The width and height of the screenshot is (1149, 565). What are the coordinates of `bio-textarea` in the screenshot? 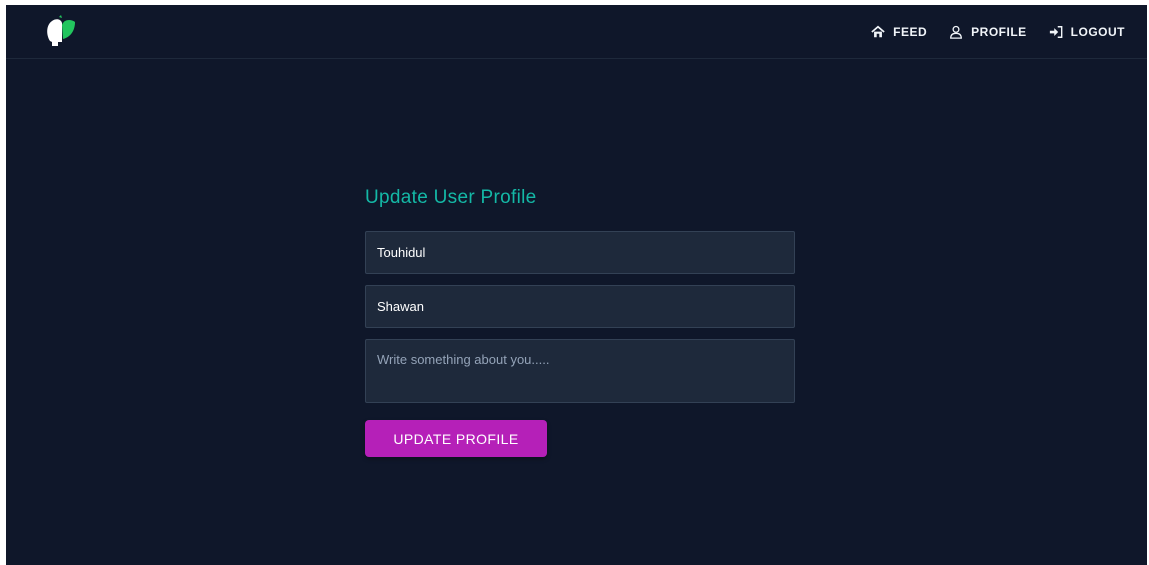 It's located at (580, 371).